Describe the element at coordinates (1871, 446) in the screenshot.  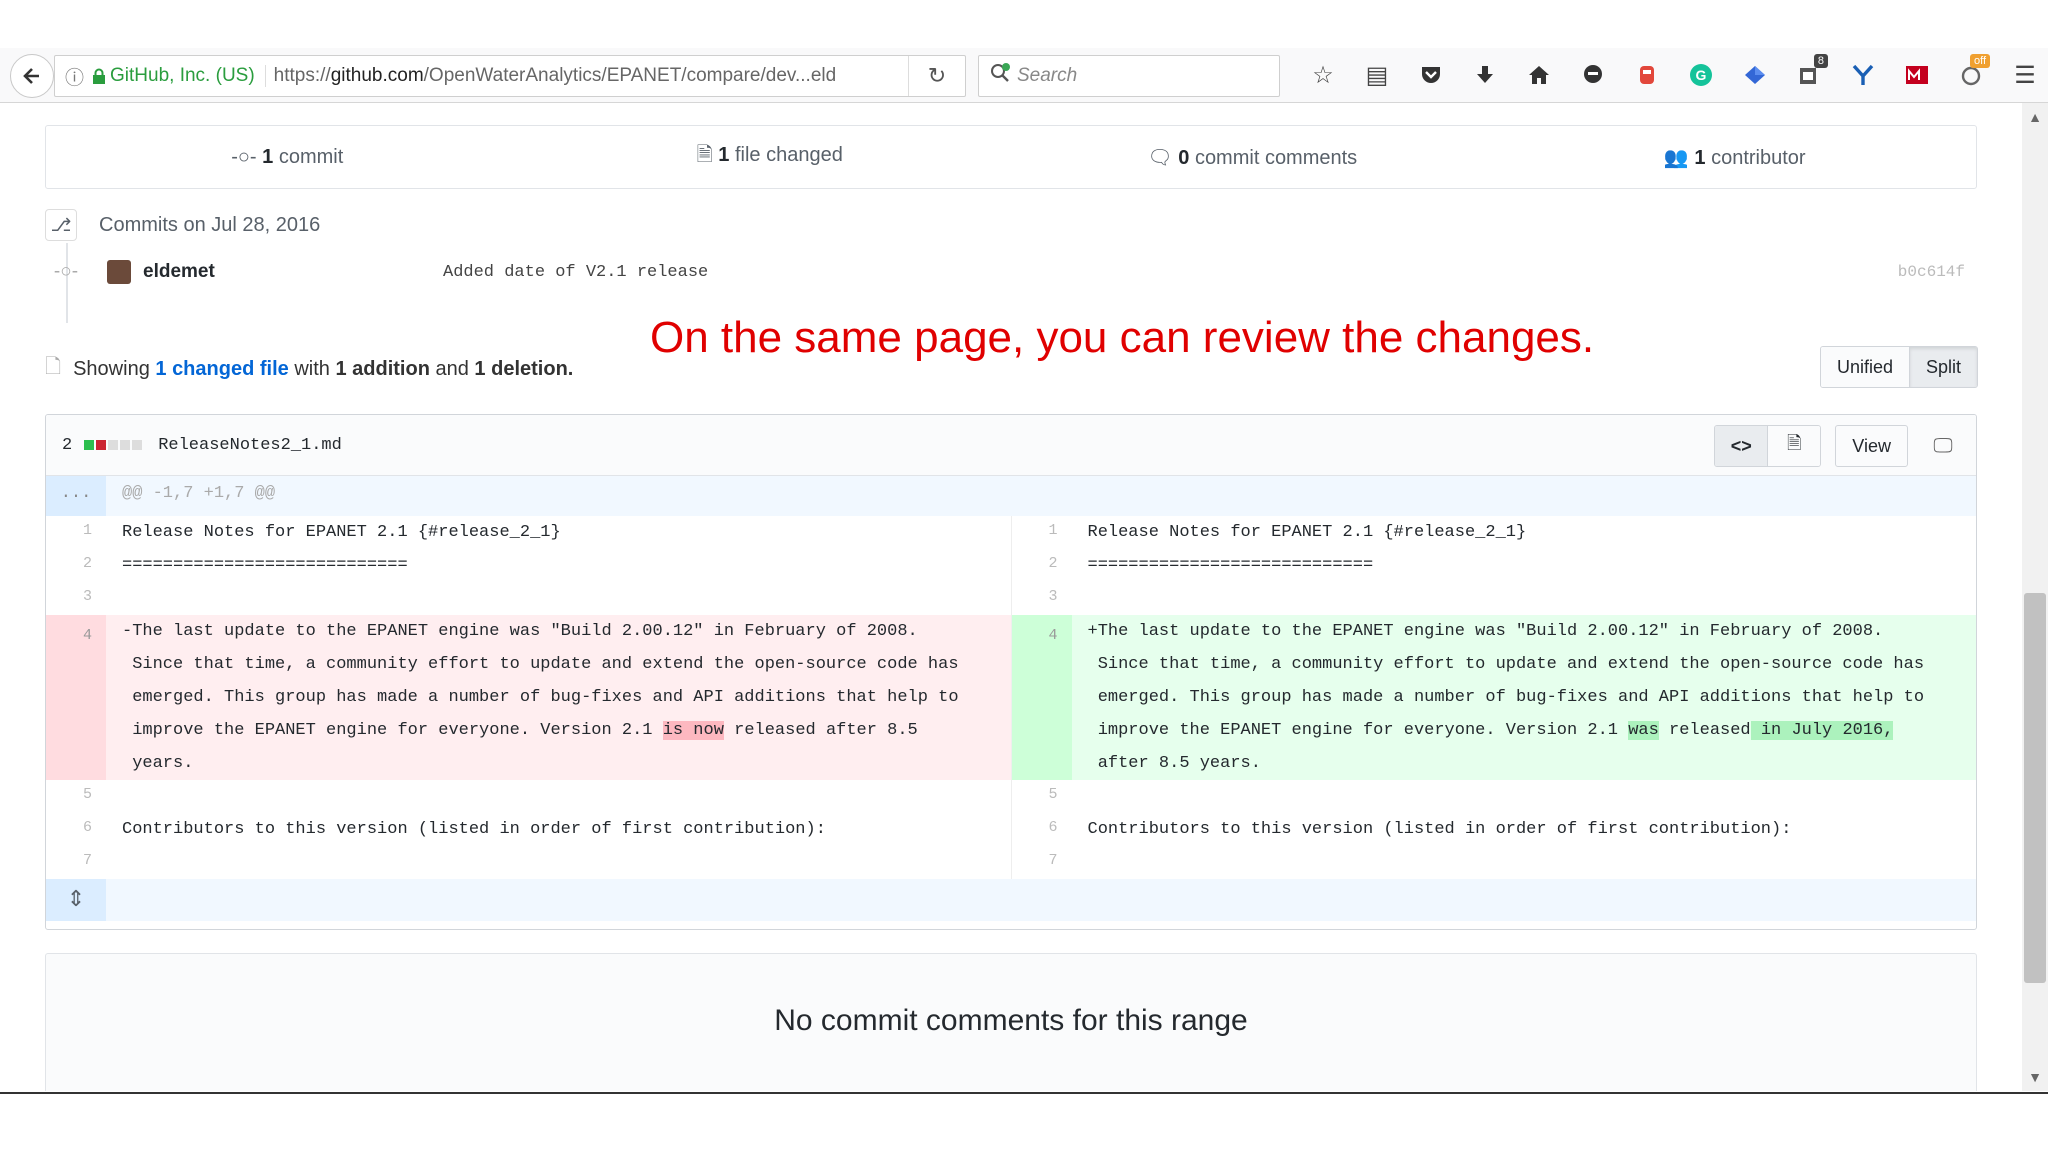
I see `view-file-button: View` at that location.